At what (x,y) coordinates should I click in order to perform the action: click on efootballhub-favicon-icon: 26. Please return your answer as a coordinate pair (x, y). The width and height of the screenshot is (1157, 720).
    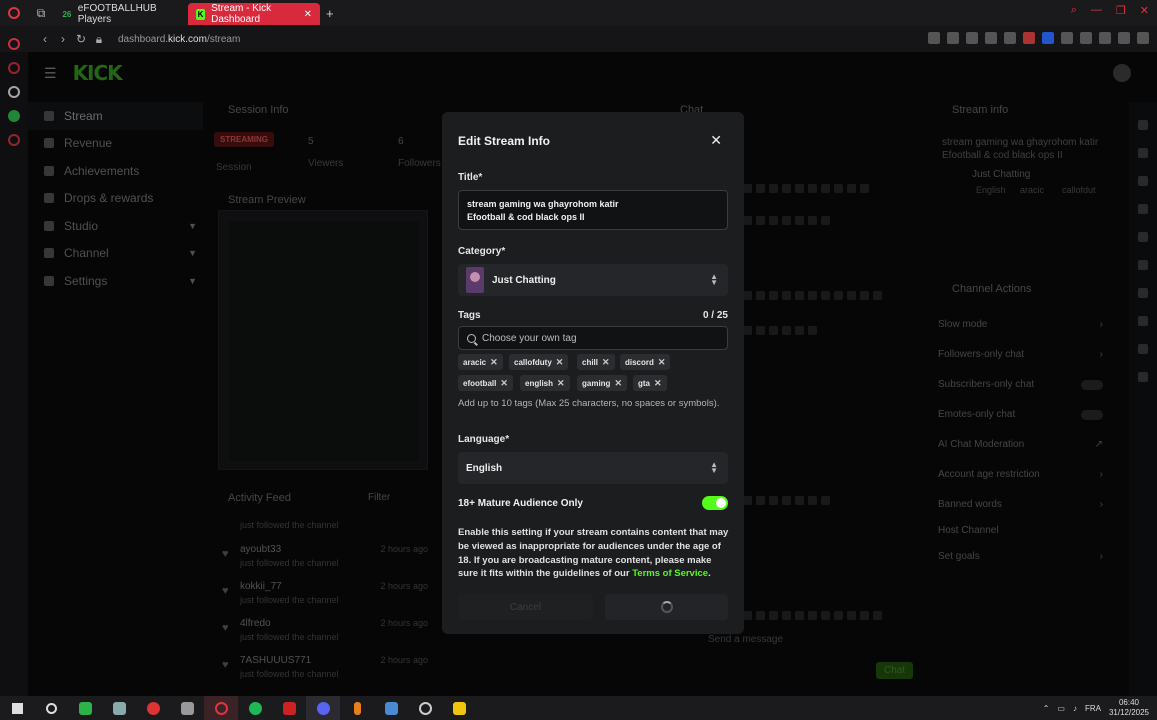
    Looking at the image, I should click on (67, 14).